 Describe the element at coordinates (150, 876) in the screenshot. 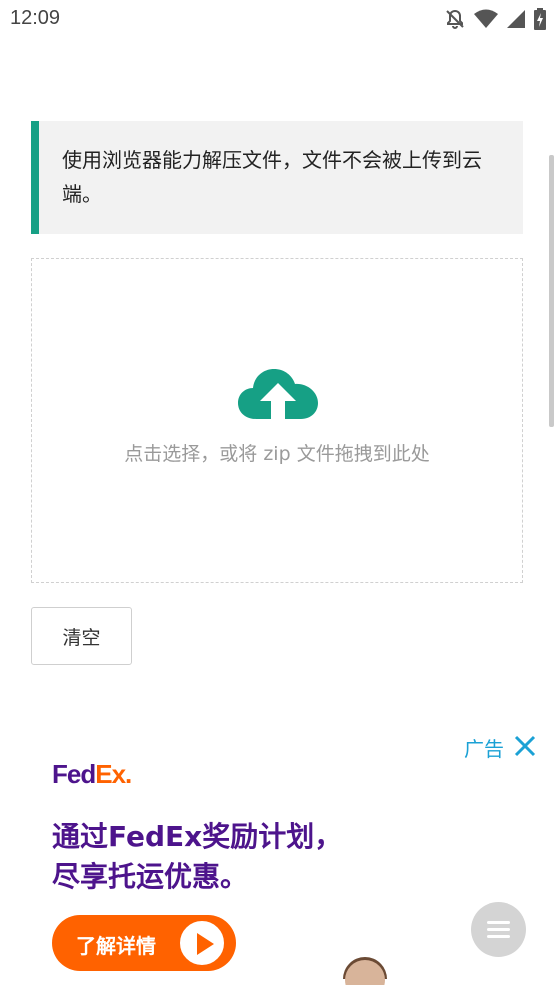

I see `ad-headline-line2: 尽享托运优惠。` at that location.